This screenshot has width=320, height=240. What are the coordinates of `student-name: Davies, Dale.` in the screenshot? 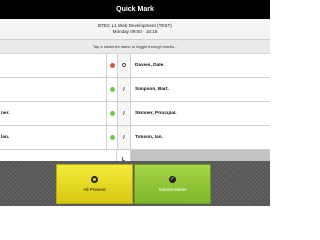 It's located at (200, 65).